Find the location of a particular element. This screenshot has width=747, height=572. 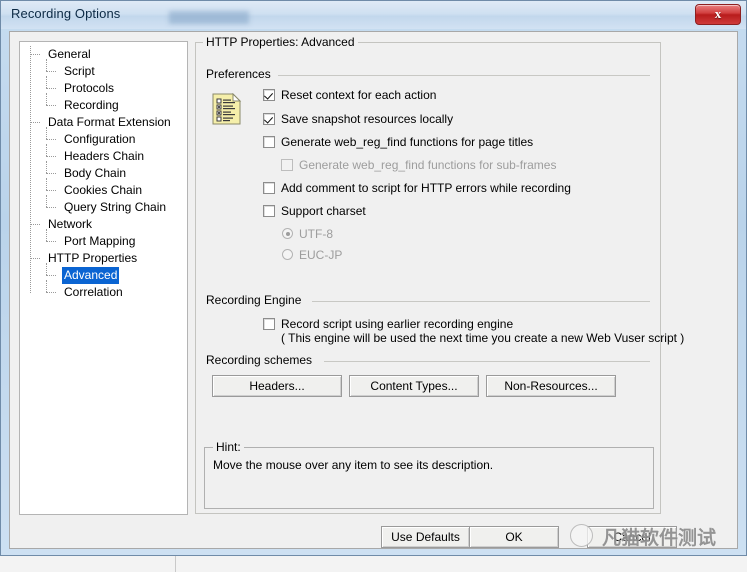

tree-item-label: Port Mapping is located at coordinates (100, 241).